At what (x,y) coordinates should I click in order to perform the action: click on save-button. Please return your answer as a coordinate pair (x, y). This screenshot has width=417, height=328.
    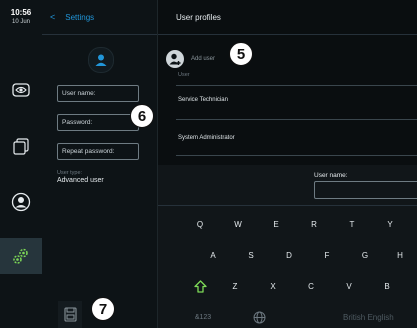
    Looking at the image, I should click on (70, 314).